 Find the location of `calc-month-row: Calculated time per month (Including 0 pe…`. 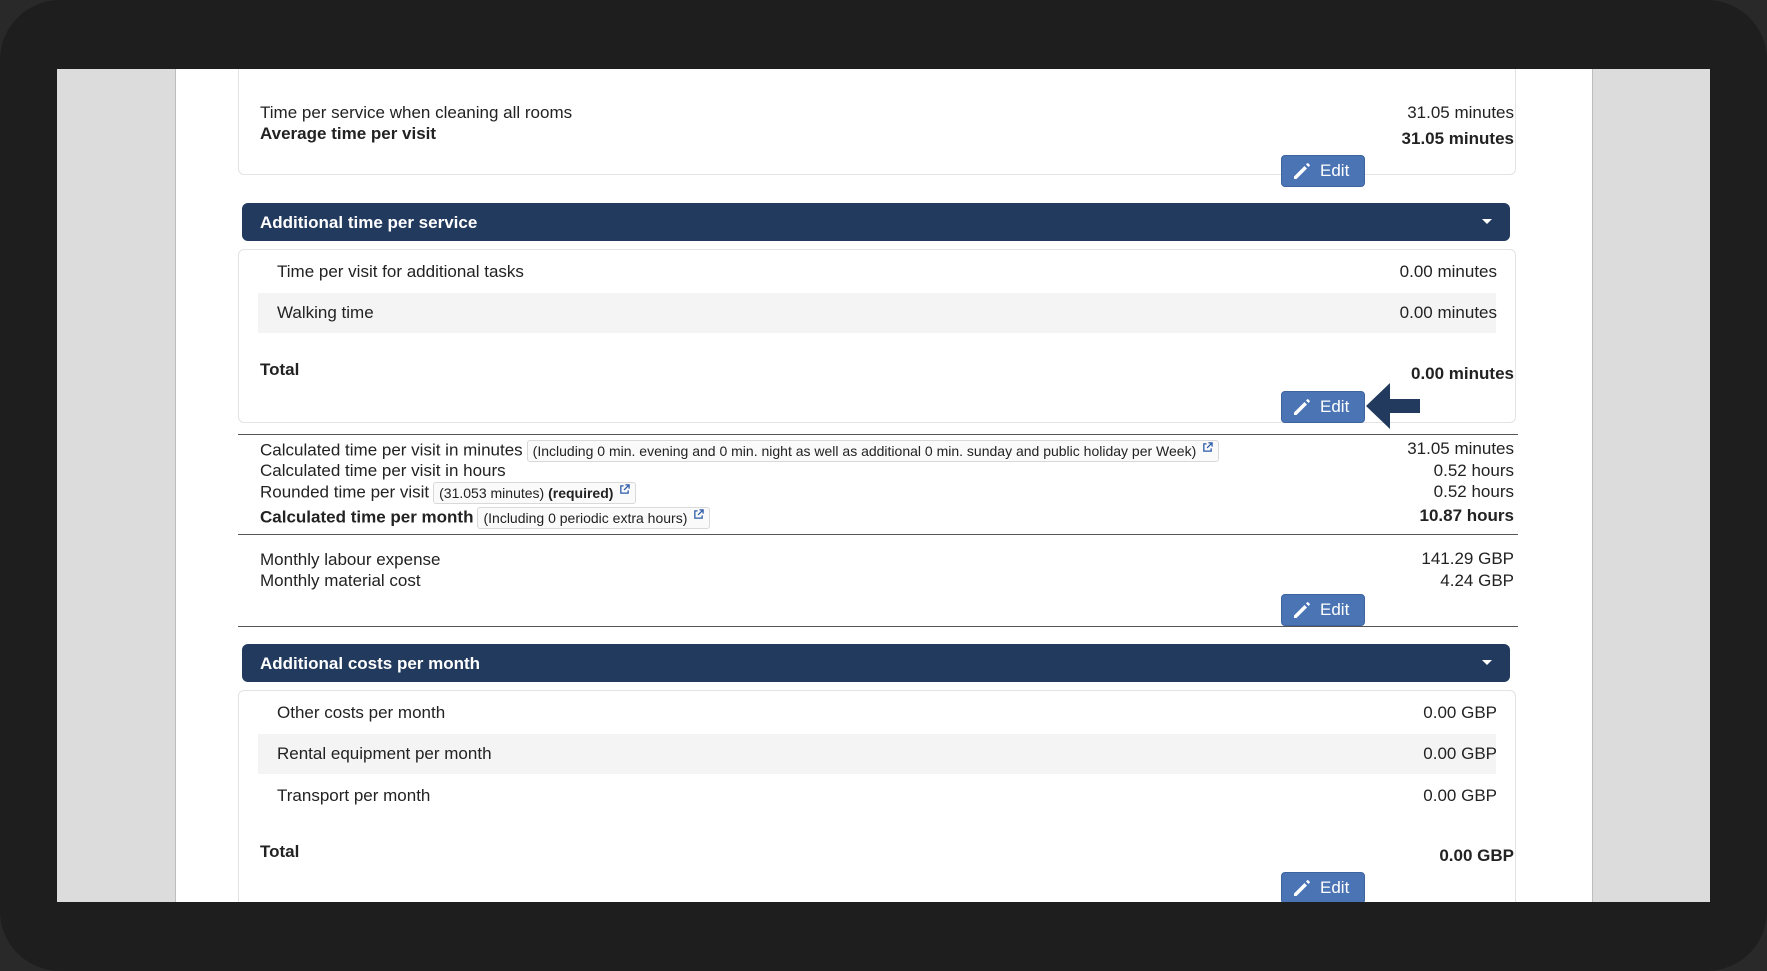

calc-month-row: Calculated time per month (Including 0 pe… is located at coordinates (485, 518).